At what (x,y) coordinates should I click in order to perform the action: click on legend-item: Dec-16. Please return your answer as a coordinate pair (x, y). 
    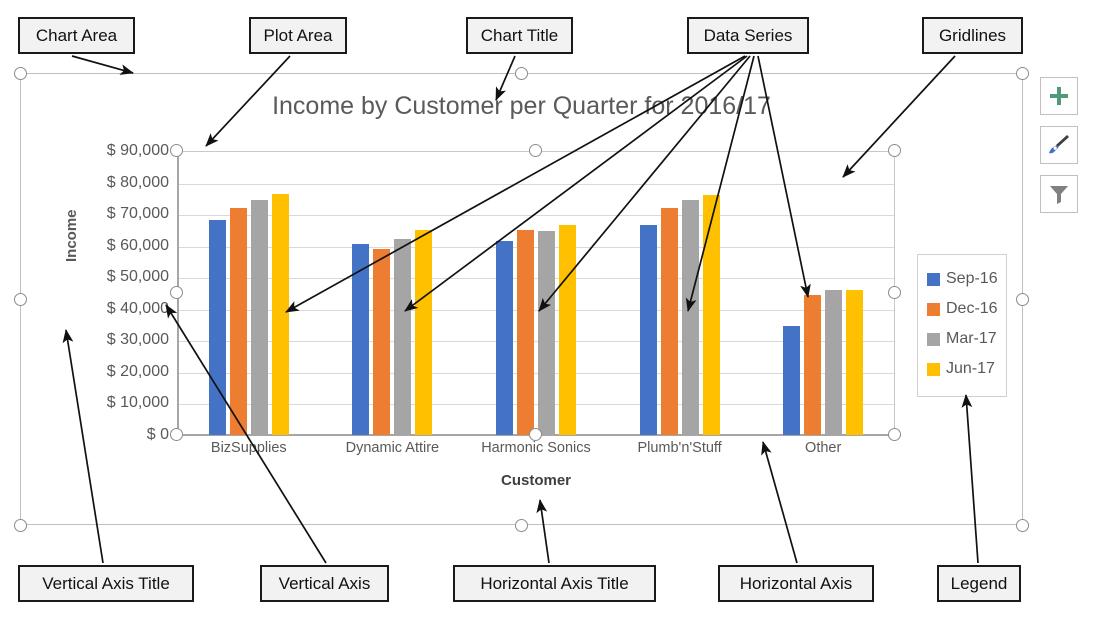
    Looking at the image, I should click on (966, 309).